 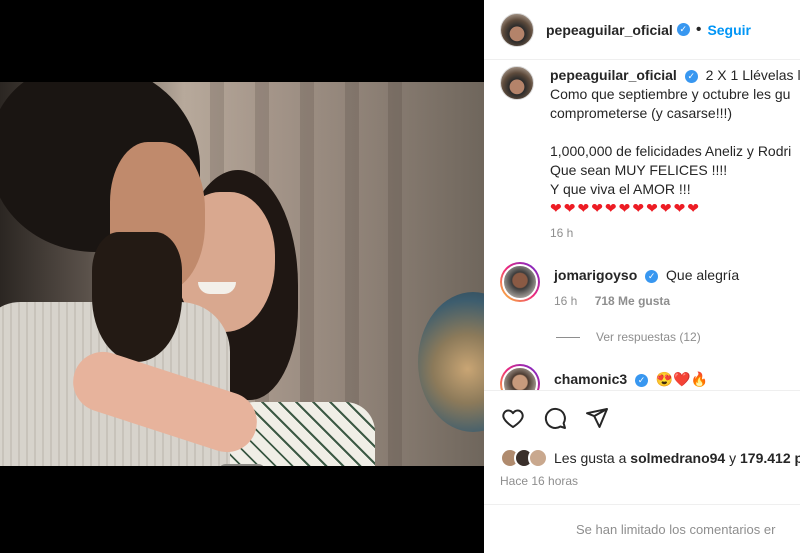 What do you see at coordinates (597, 418) in the screenshot?
I see `share-icon` at bounding box center [597, 418].